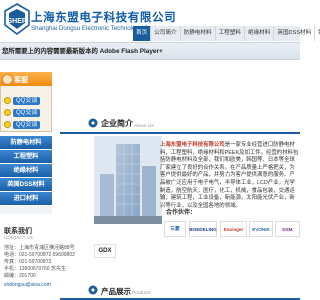 The image size is (320, 300). What do you see at coordinates (287, 229) in the screenshot?
I see `partner-logo: DSM` at bounding box center [287, 229].